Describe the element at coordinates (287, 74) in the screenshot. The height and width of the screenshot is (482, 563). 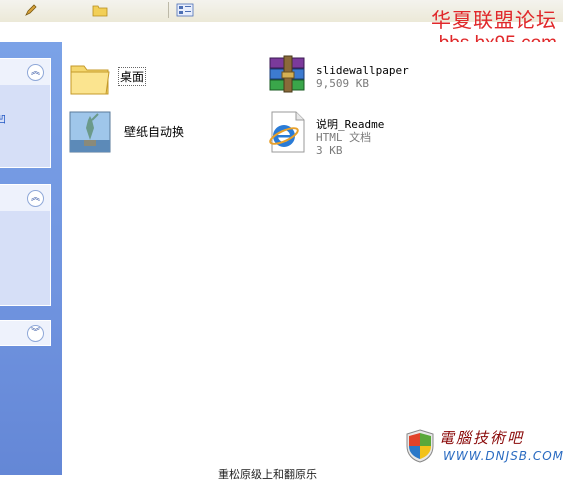
I see `winrar-archive-icon` at that location.